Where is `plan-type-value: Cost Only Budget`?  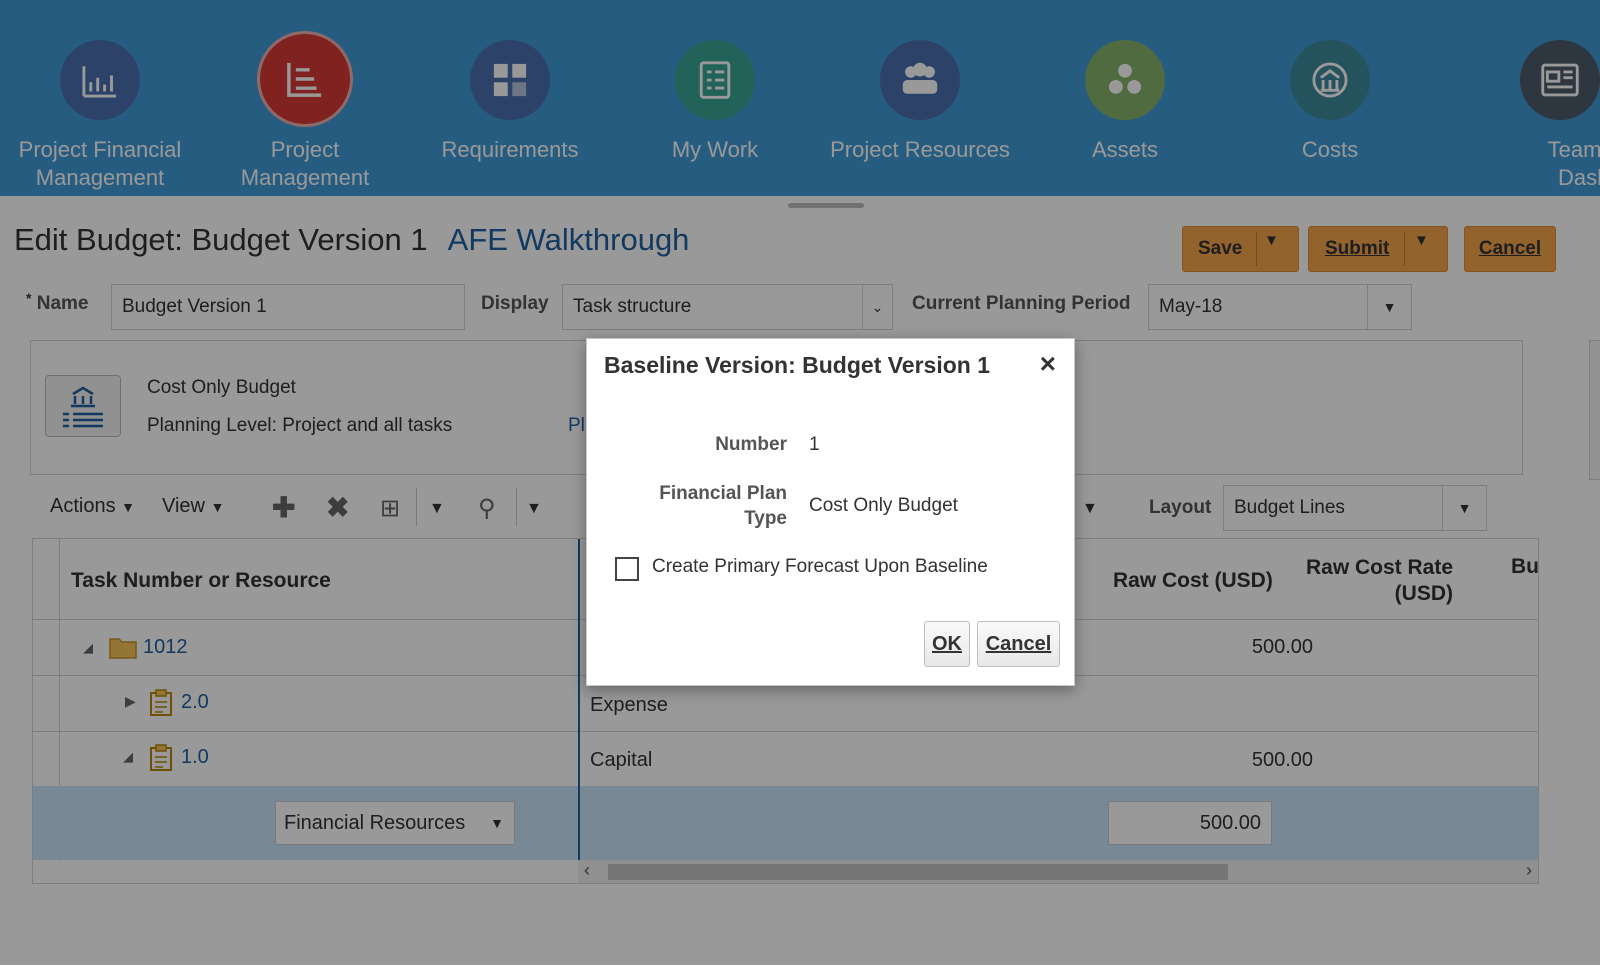
plan-type-value: Cost Only Budget is located at coordinates (883, 505).